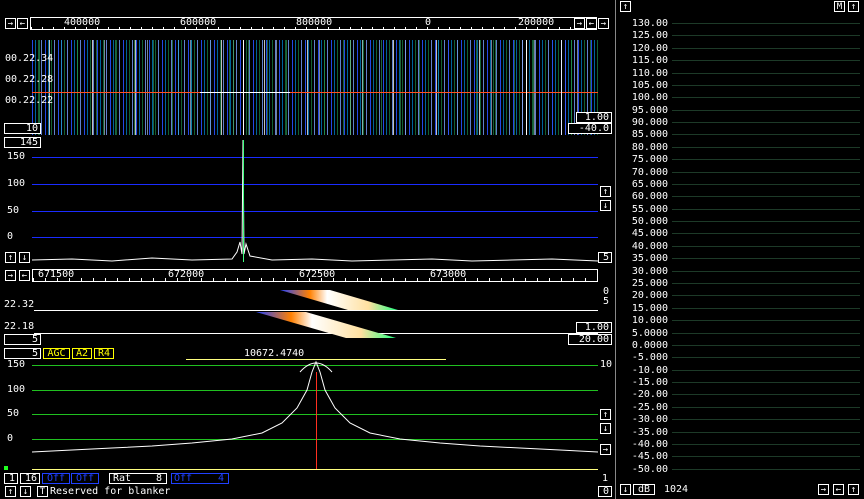  Describe the element at coordinates (603, 23) in the screenshot. I see `scroll-end-button: →` at that location.